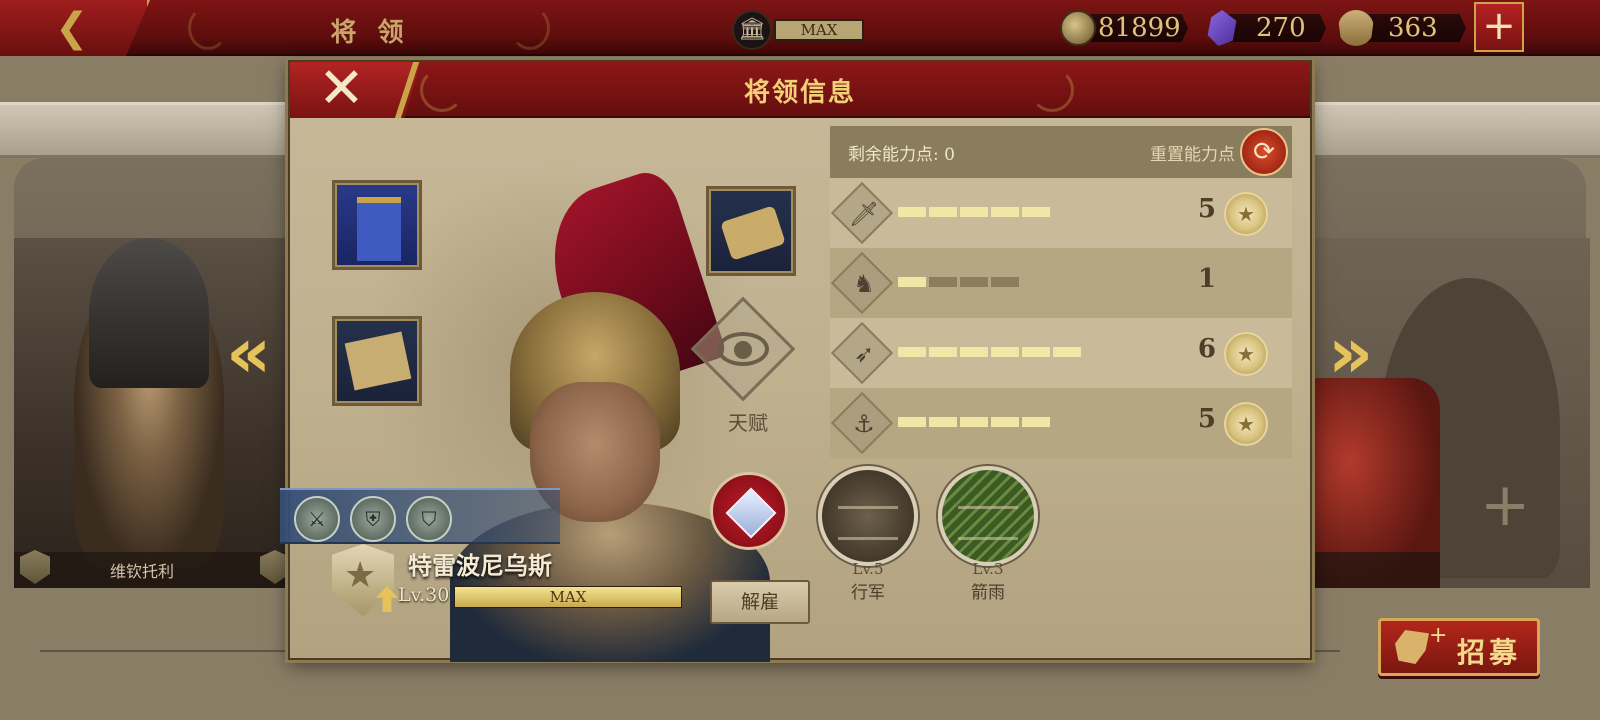 The width and height of the screenshot is (1600, 720). Describe the element at coordinates (1061, 213) in the screenshot. I see `stat-row: 🗡 5` at that location.